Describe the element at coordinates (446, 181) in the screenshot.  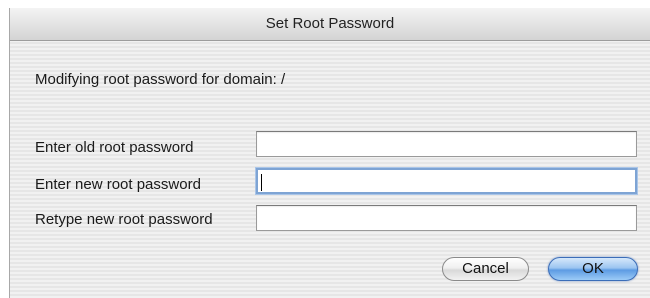
I see `new-password-field` at that location.